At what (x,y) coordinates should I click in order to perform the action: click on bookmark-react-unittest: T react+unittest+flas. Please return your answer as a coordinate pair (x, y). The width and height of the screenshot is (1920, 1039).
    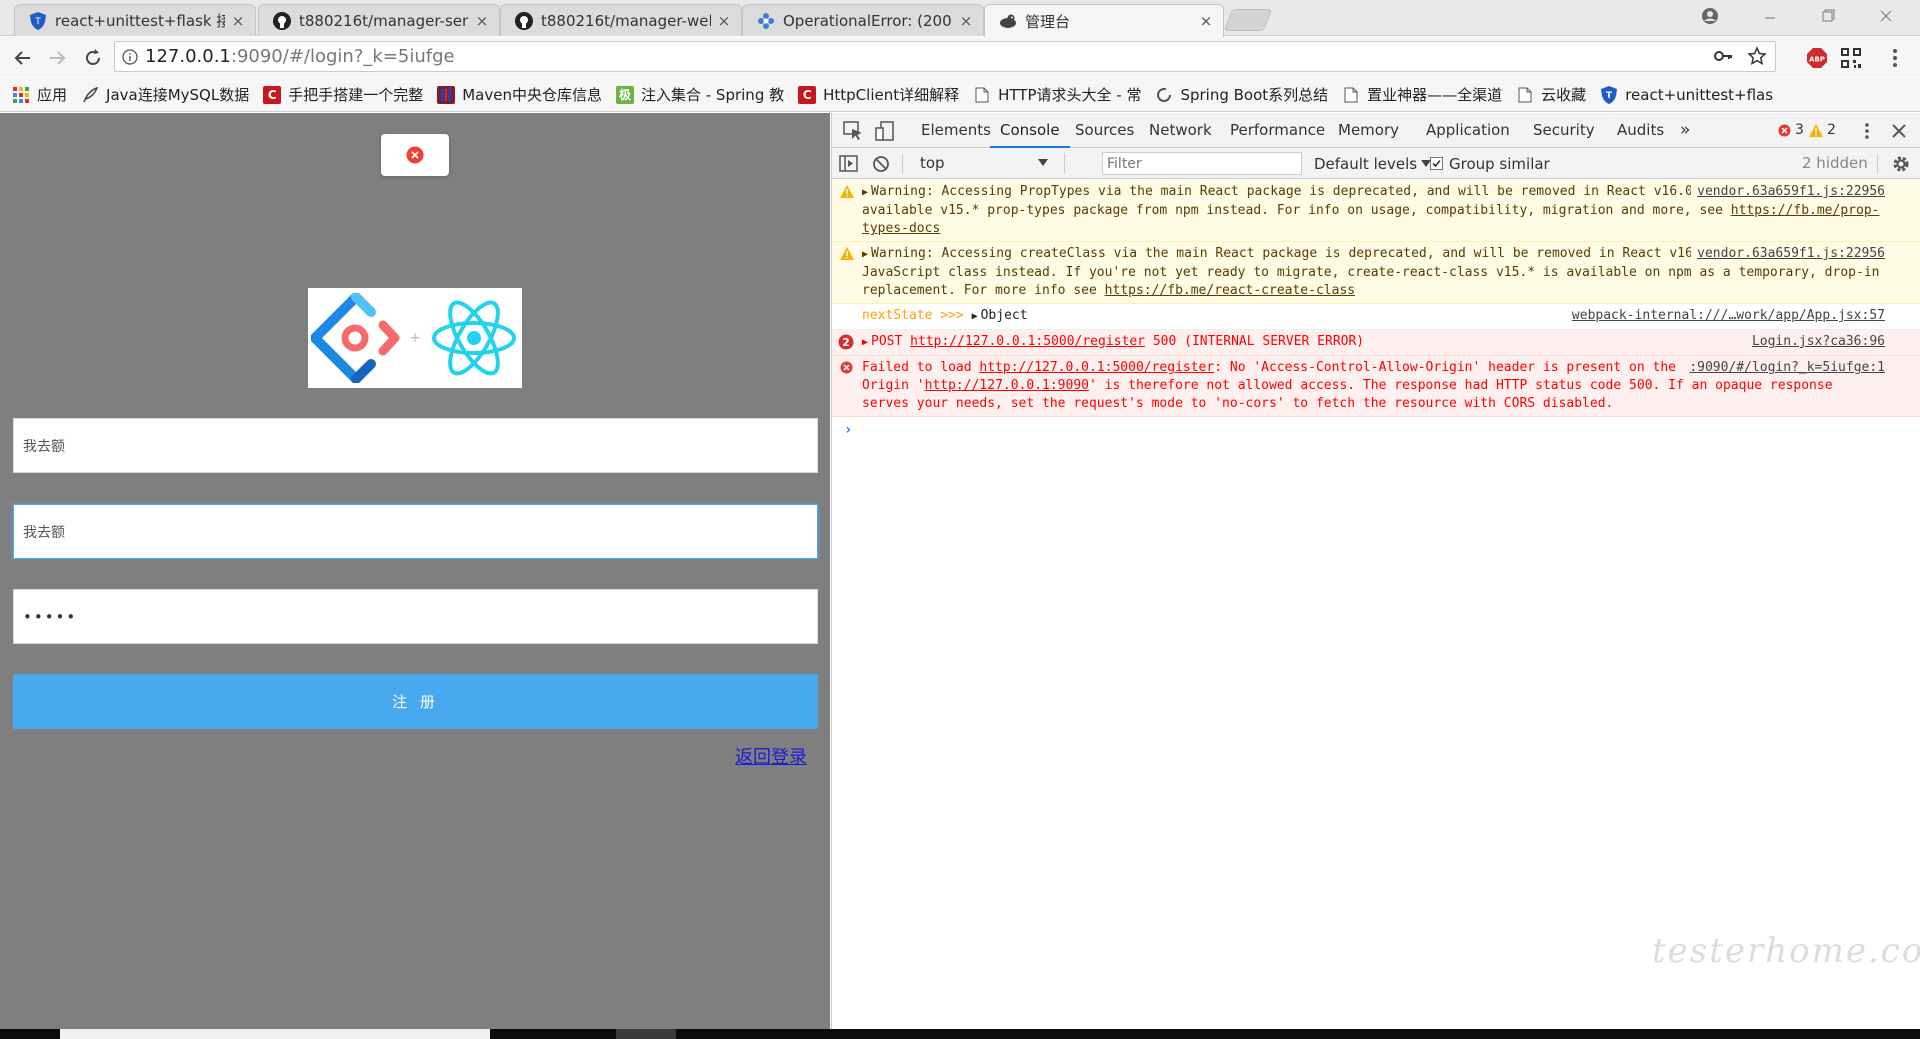
    Looking at the image, I should click on (1686, 94).